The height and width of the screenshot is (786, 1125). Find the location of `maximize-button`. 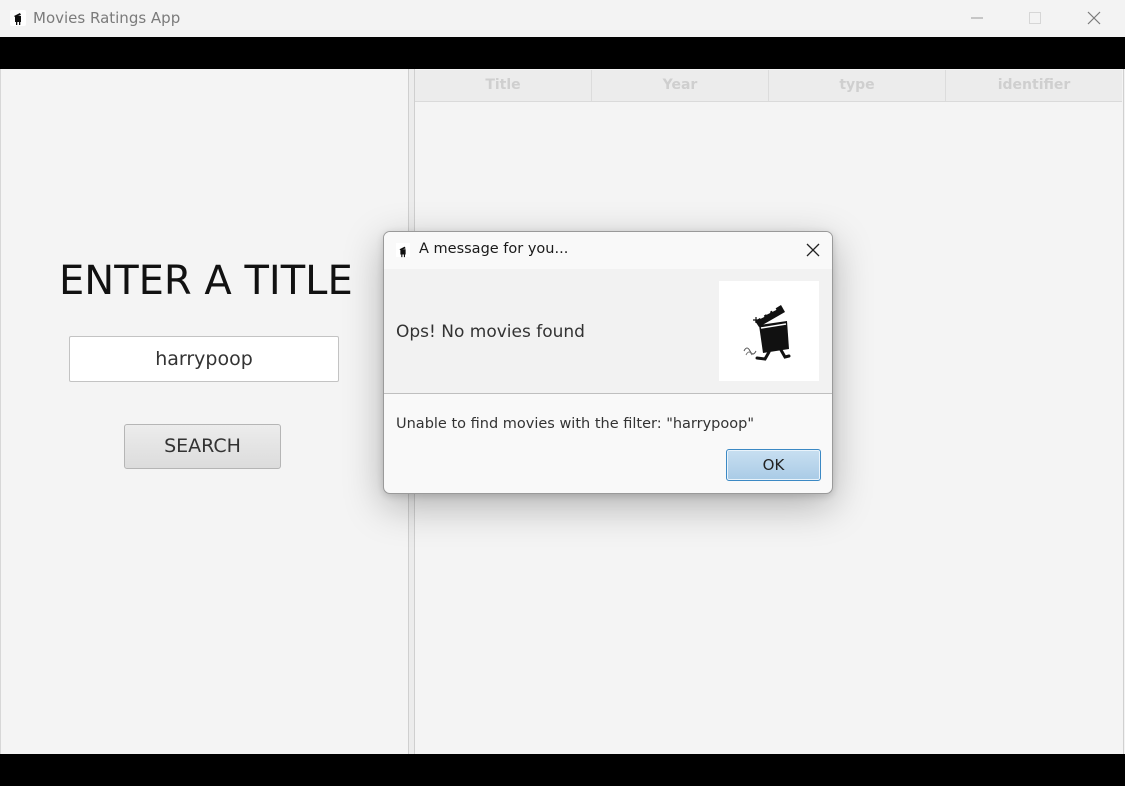

maximize-button is located at coordinates (1035, 18).